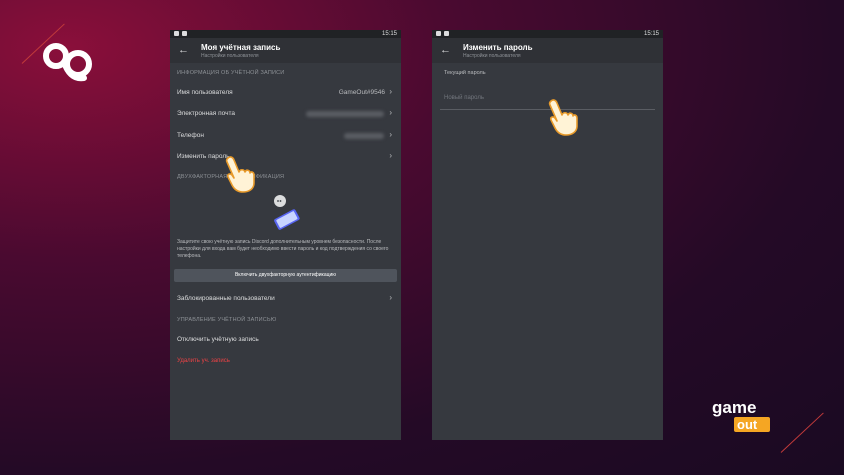 This screenshot has height=475, width=844. I want to click on row-label: Заблокированные пользователи, so click(226, 298).